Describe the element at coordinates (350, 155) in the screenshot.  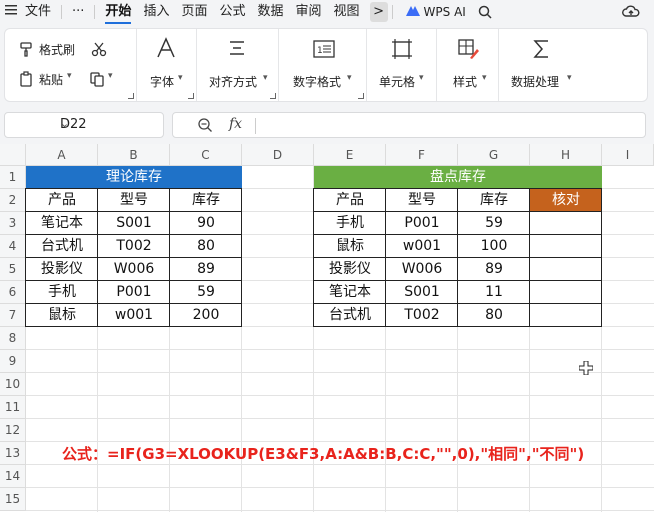
I see `column-header: E` at that location.